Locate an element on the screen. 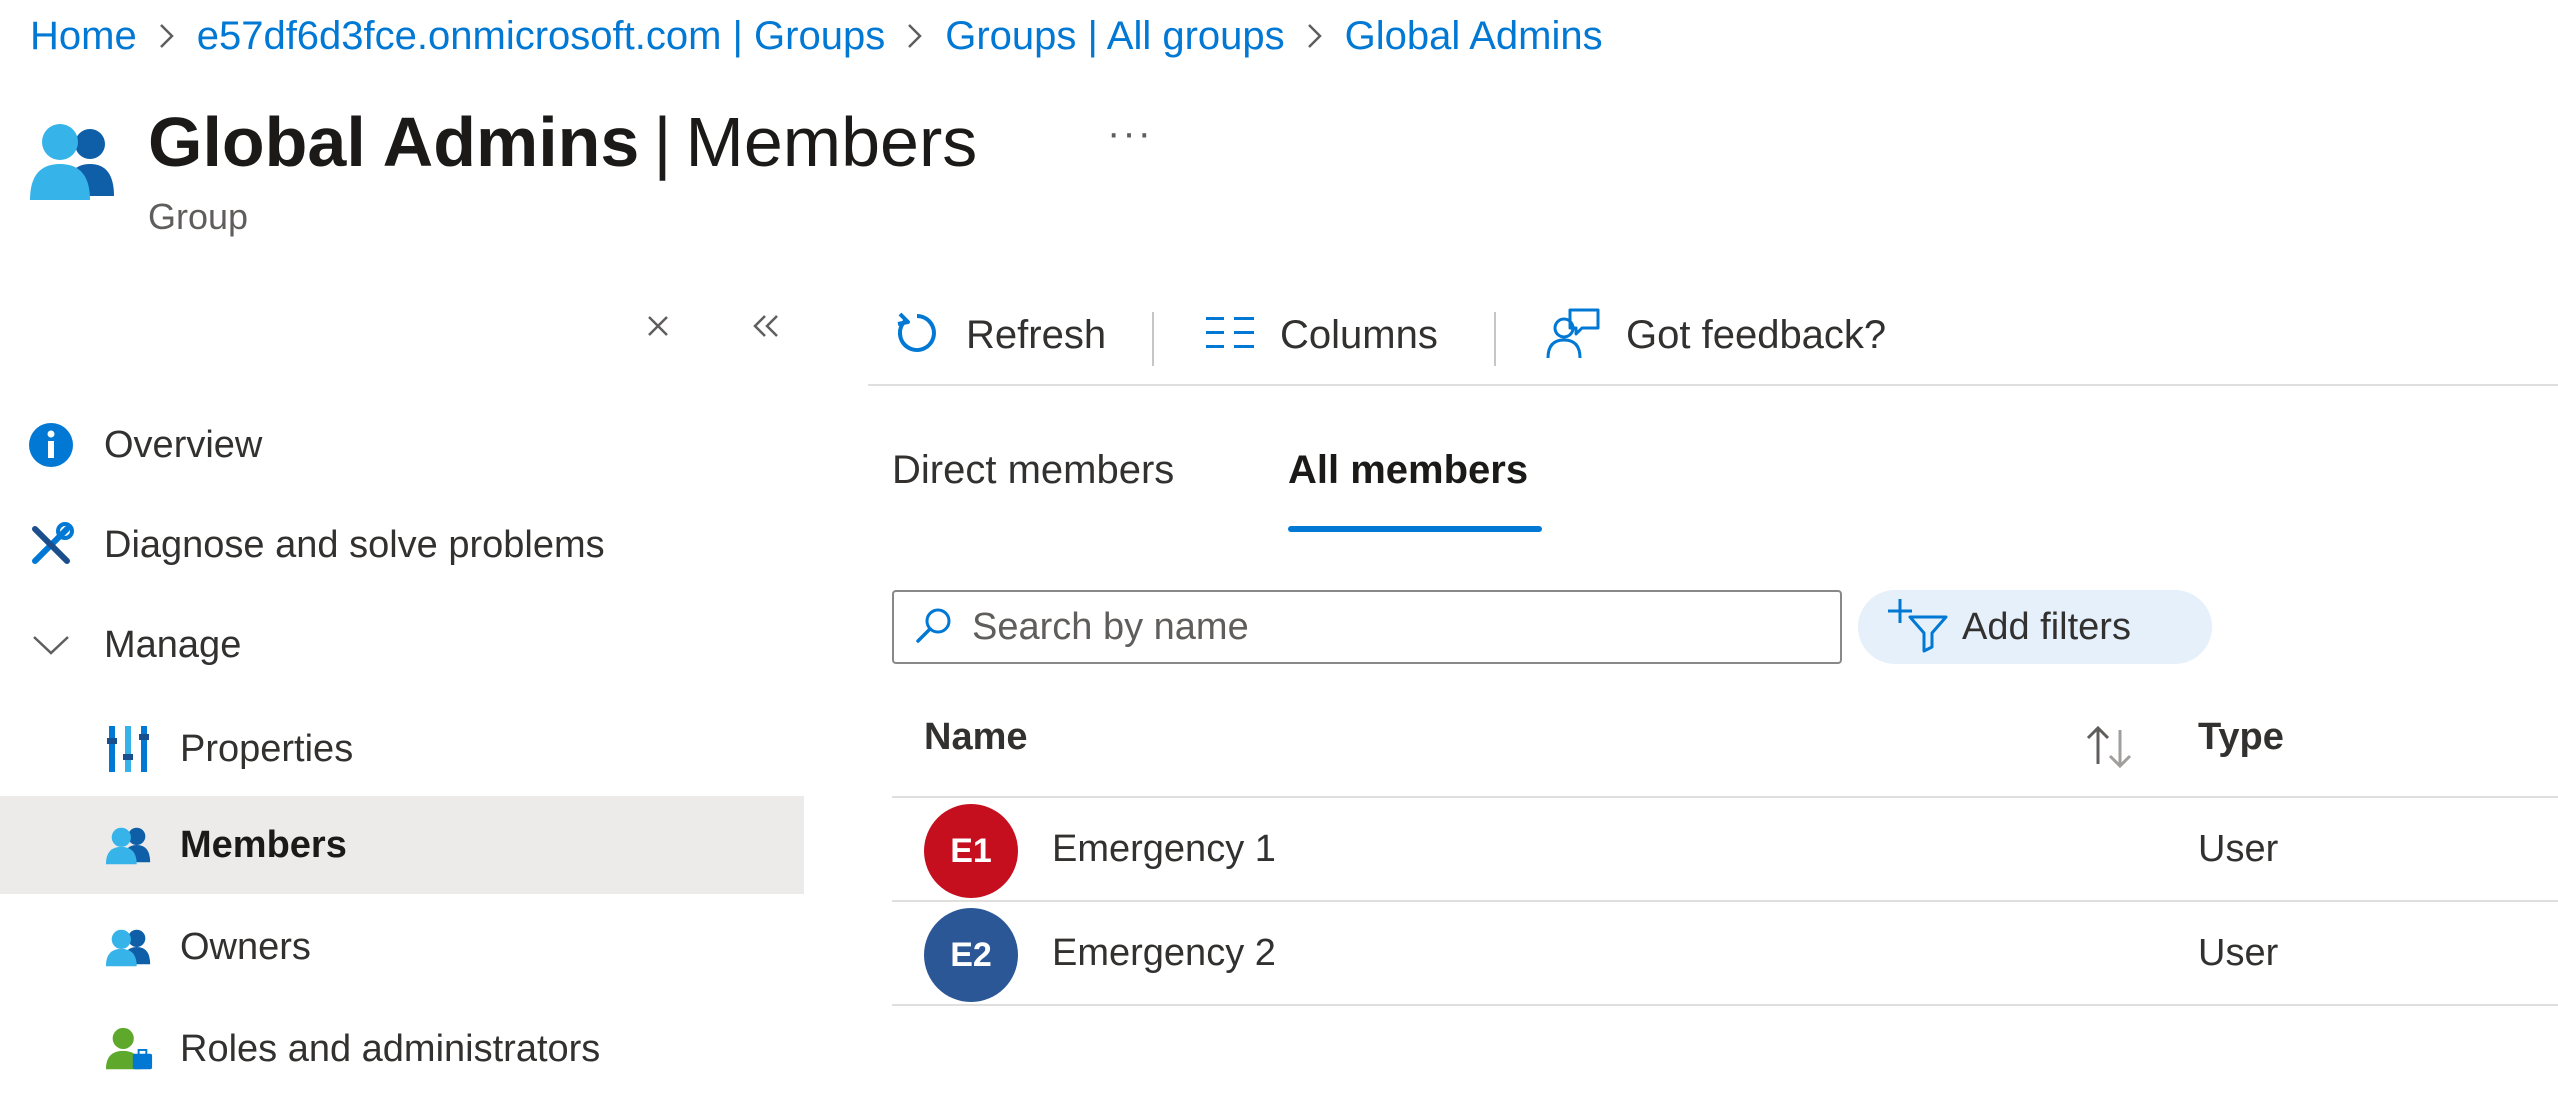 This screenshot has width=2558, height=1112. page-title-section: Members is located at coordinates (831, 142).